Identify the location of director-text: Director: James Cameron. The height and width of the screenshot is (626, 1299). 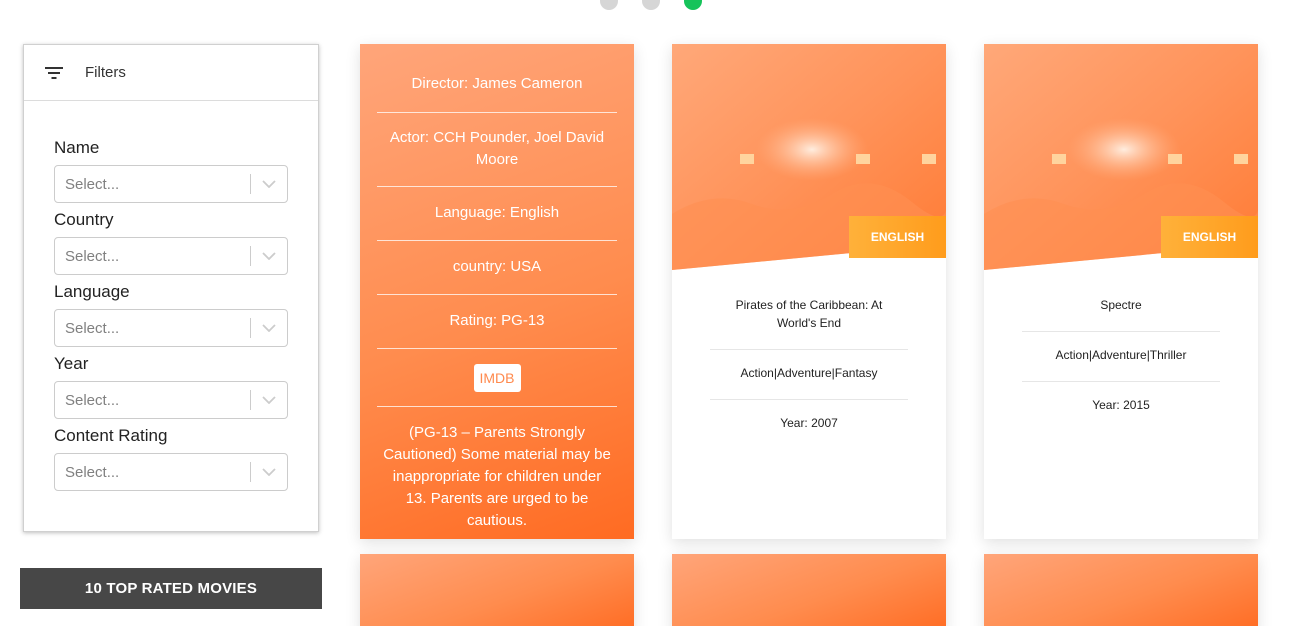
(497, 83).